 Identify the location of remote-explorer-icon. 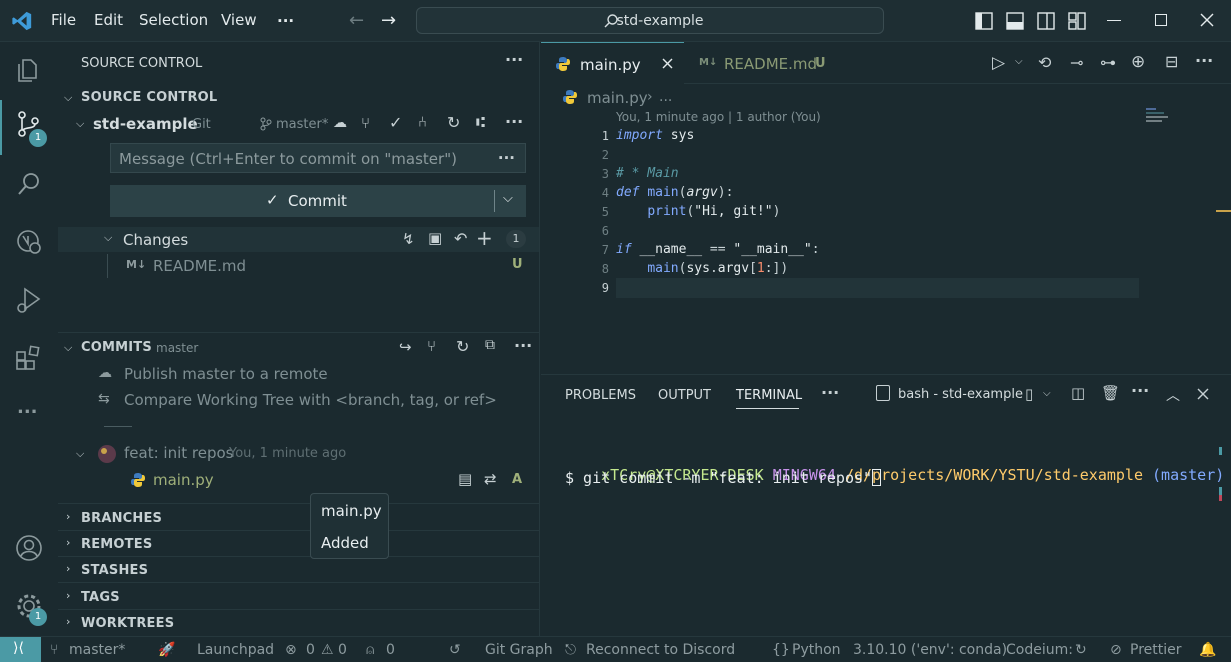
(29, 242).